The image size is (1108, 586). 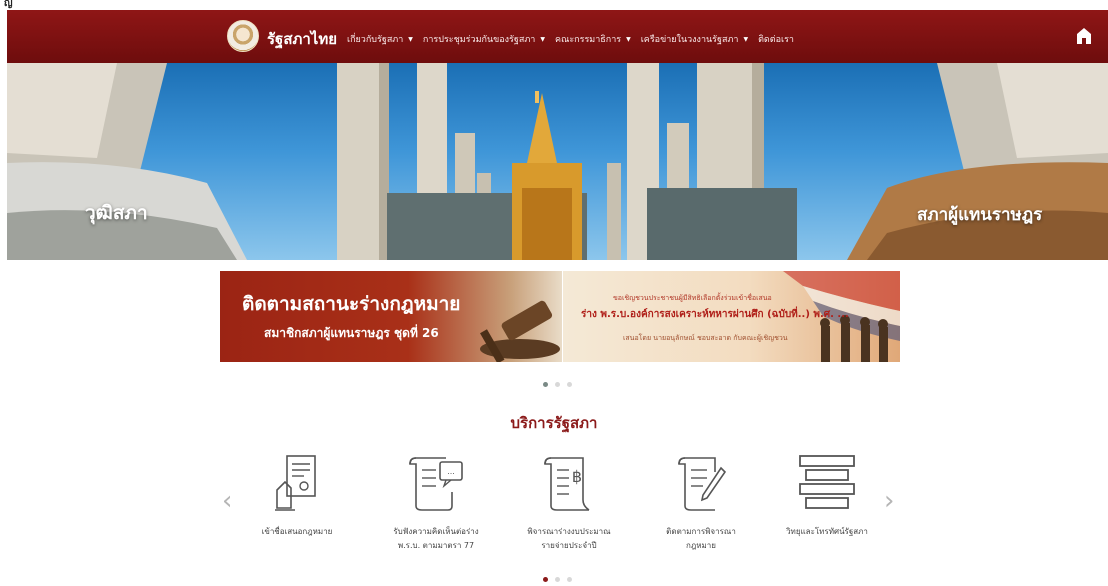 I want to click on service-budget: ฿ พิจารณาร่างงบประมาณ รายจ่ายประจำปี, so click(x=569, y=502).